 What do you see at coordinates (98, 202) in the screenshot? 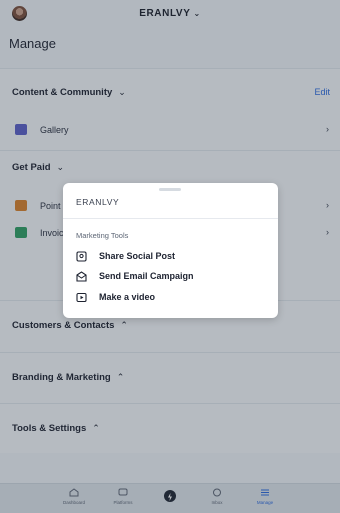
I see `popup-title: ERANLVY` at bounding box center [98, 202].